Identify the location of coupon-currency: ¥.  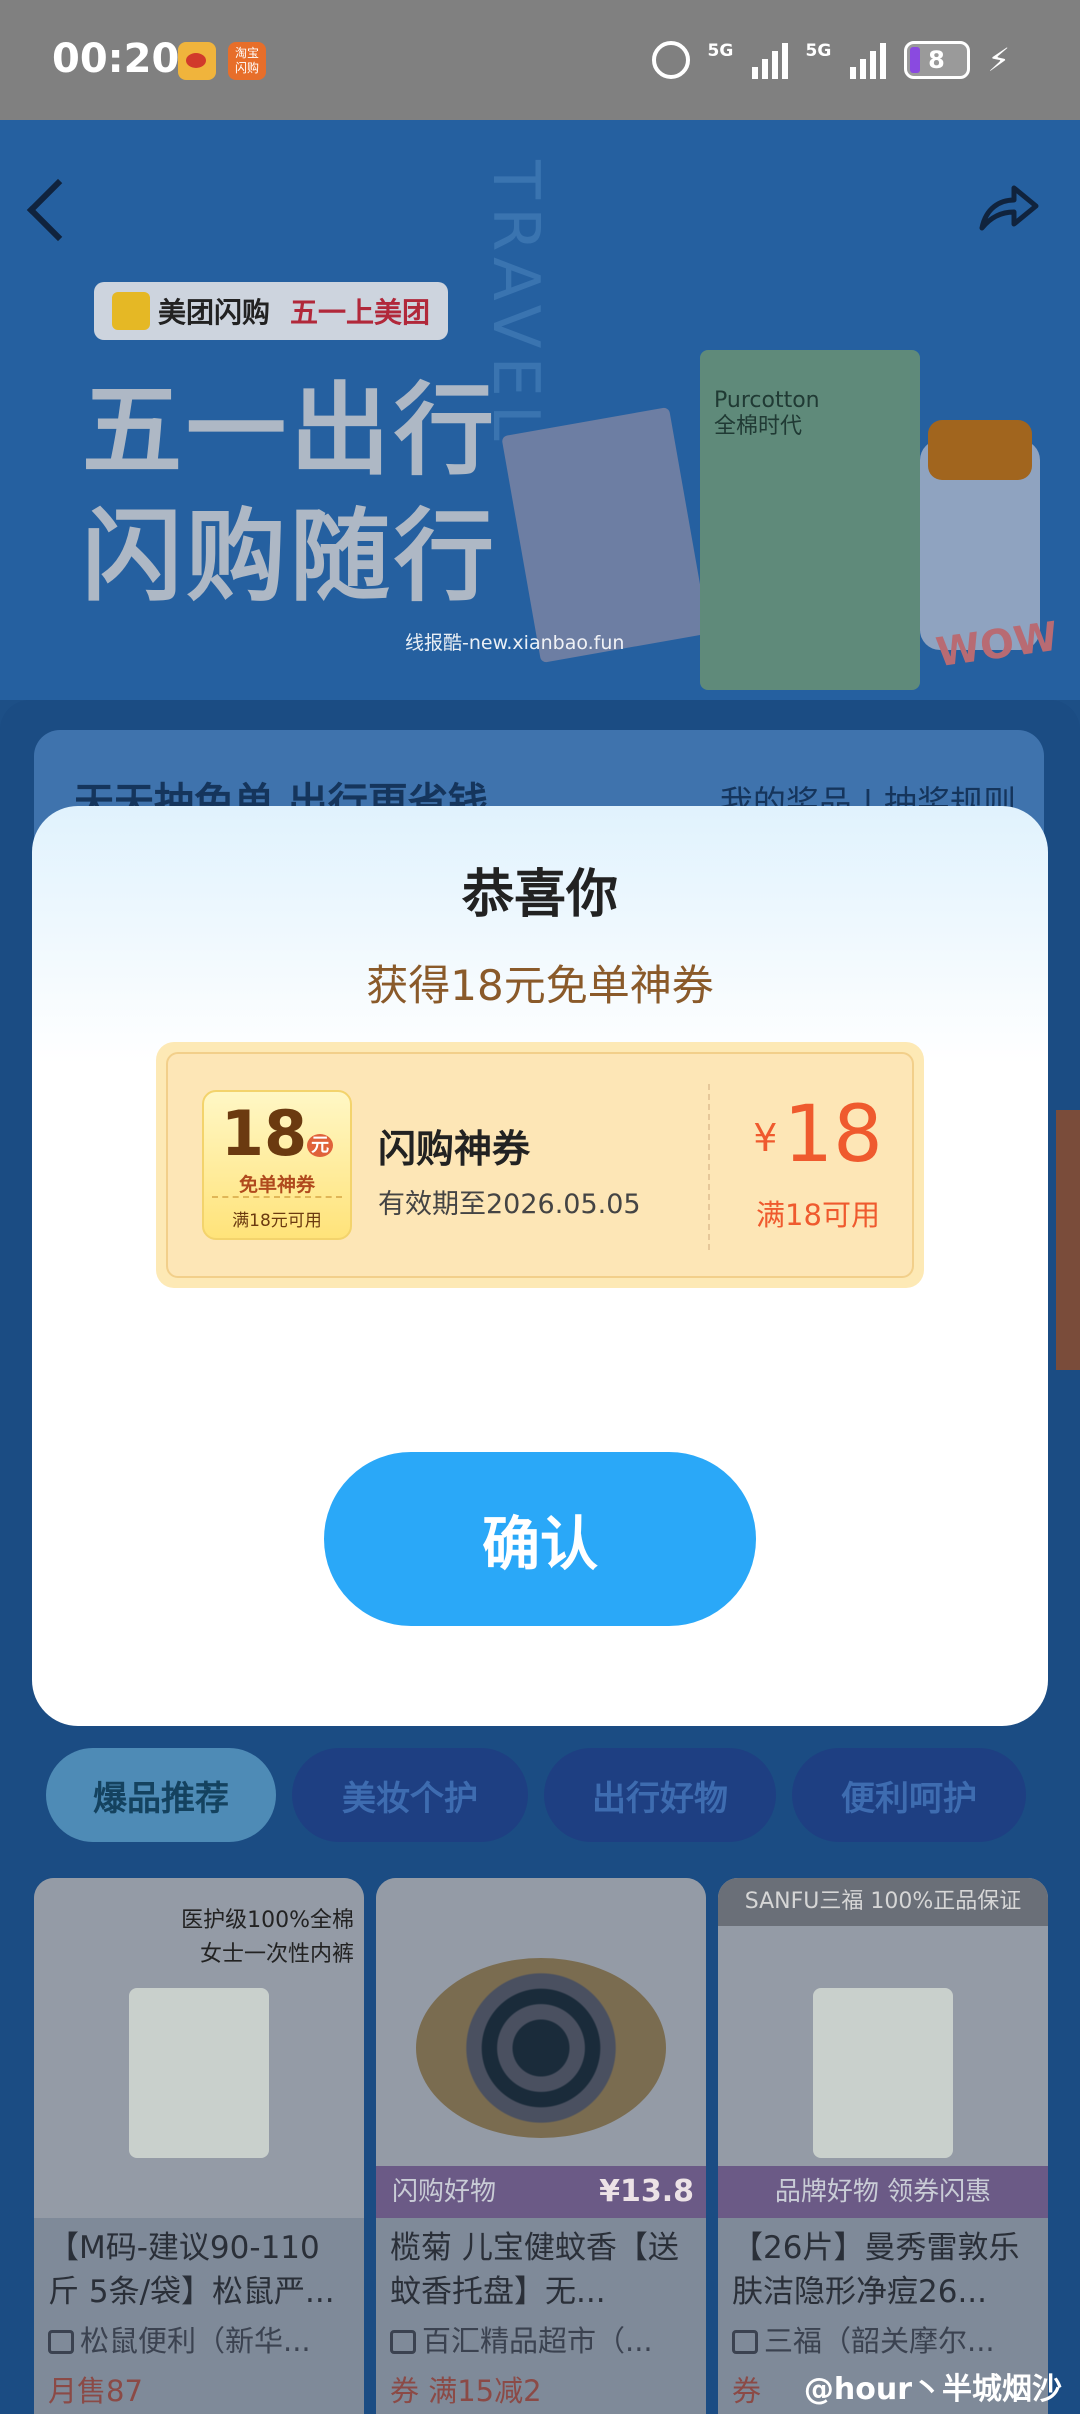
(765, 1138).